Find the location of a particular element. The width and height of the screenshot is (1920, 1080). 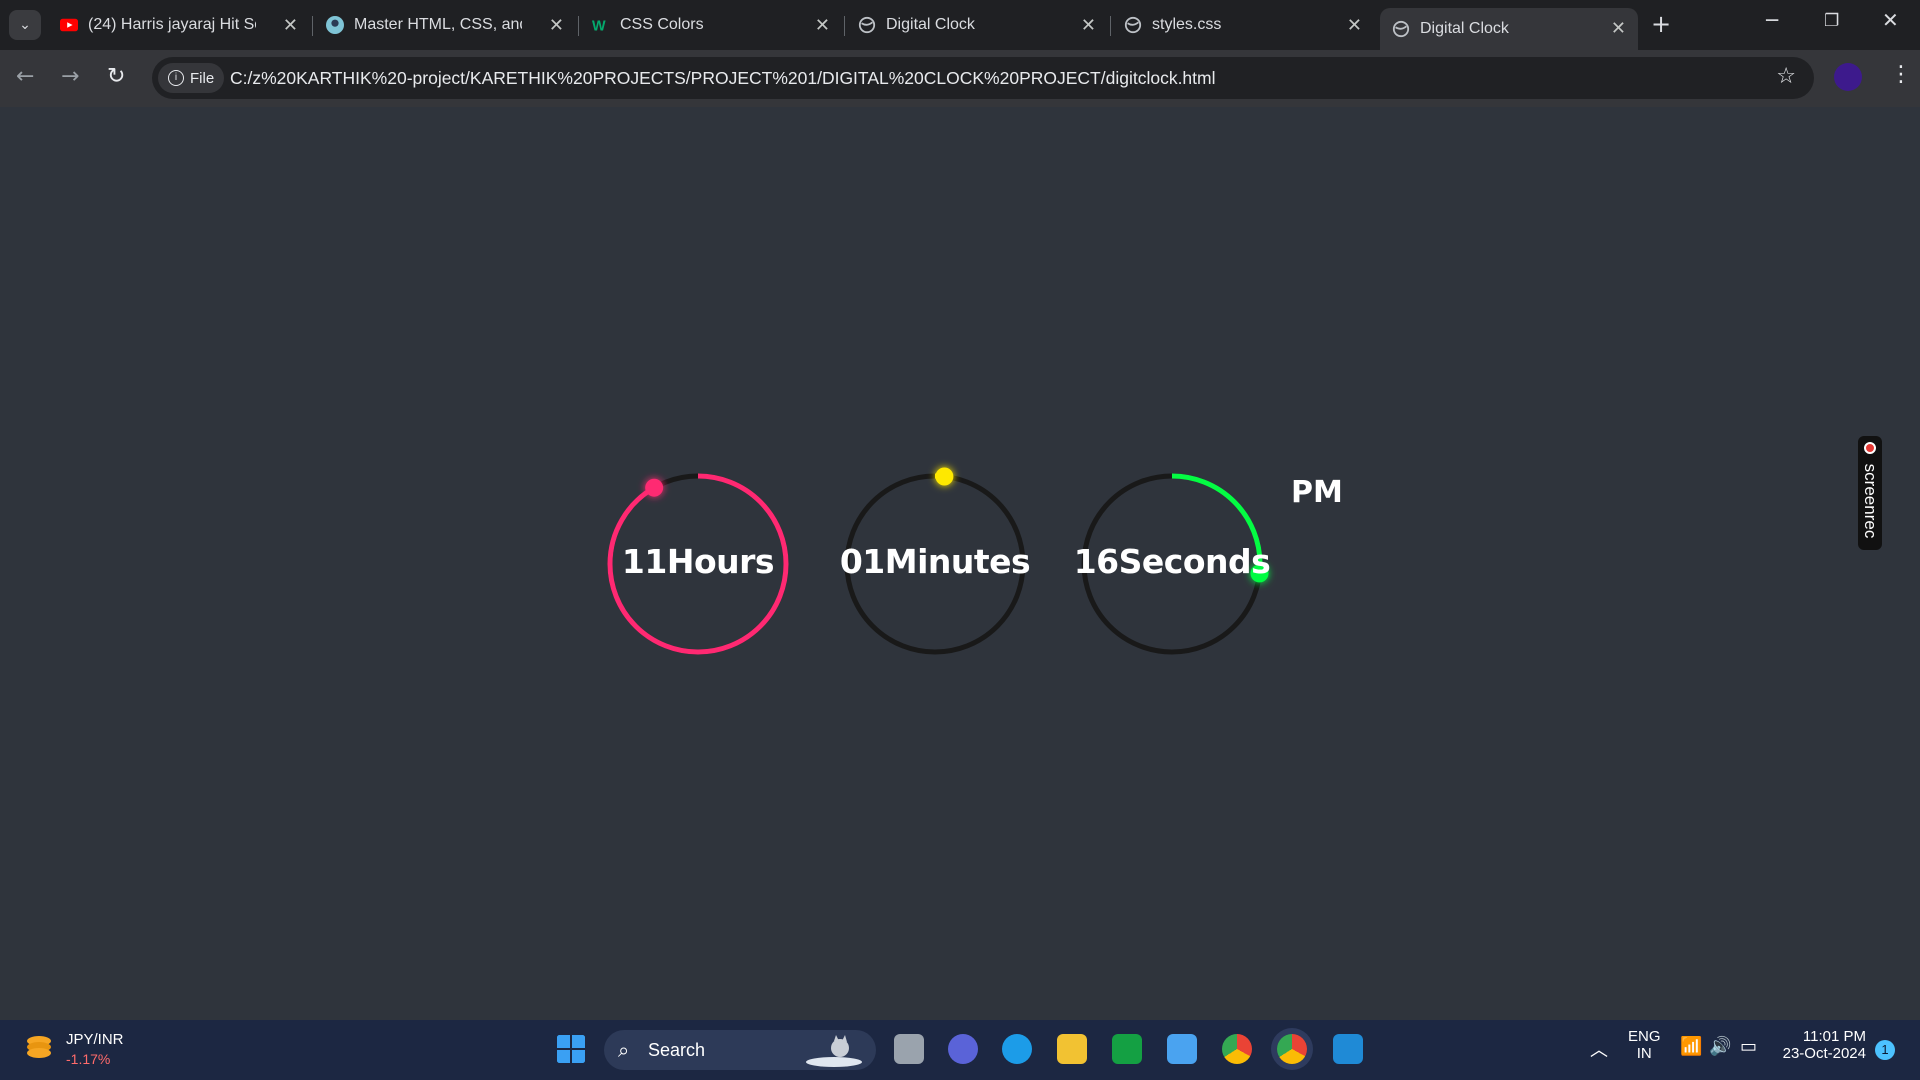

stock-change: -1.17% is located at coordinates (88, 1059).